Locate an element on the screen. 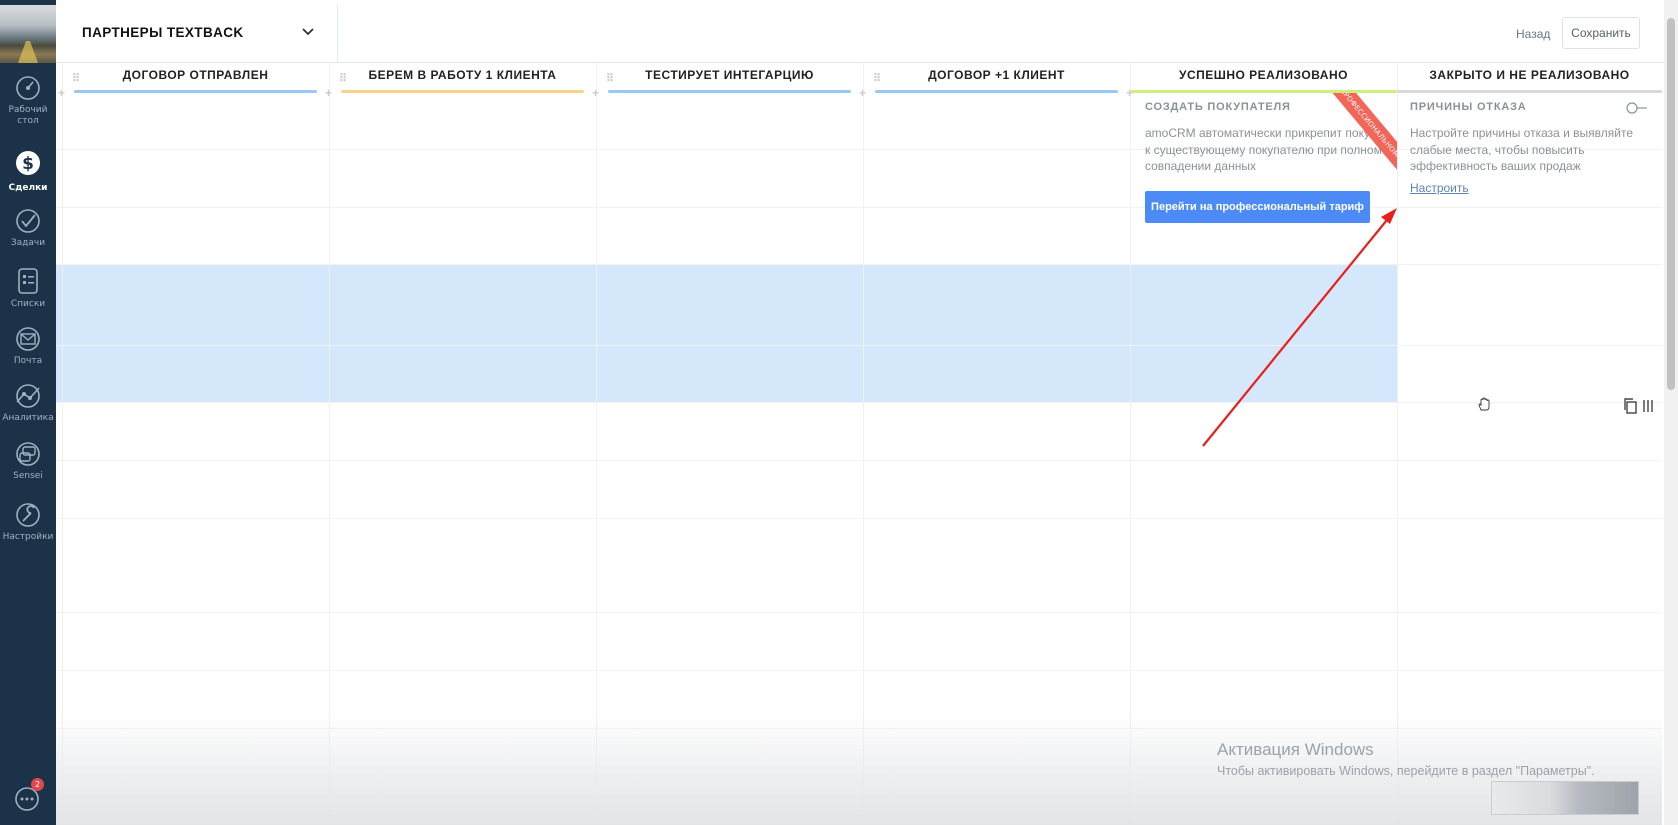 This screenshot has height=825, width=1678. stage-column-0: ⠿ ДОГОВОР ОТПРАВЛЕН + is located at coordinates (193, 81).